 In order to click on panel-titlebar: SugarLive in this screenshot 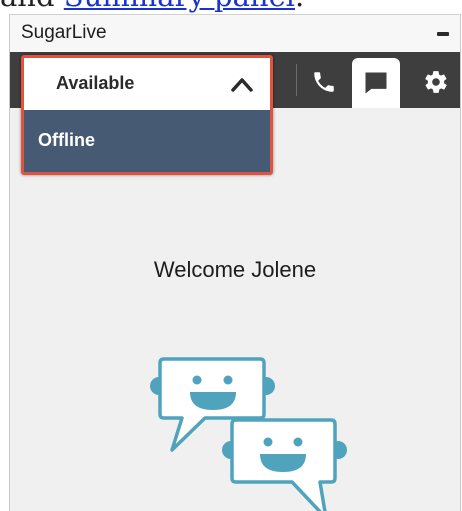, I will do `click(235, 33)`.